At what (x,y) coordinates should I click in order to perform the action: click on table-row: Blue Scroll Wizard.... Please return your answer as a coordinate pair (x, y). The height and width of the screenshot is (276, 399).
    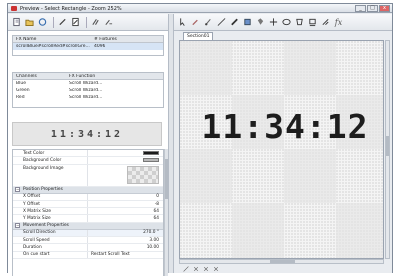
    Looking at the image, I should click on (88, 83).